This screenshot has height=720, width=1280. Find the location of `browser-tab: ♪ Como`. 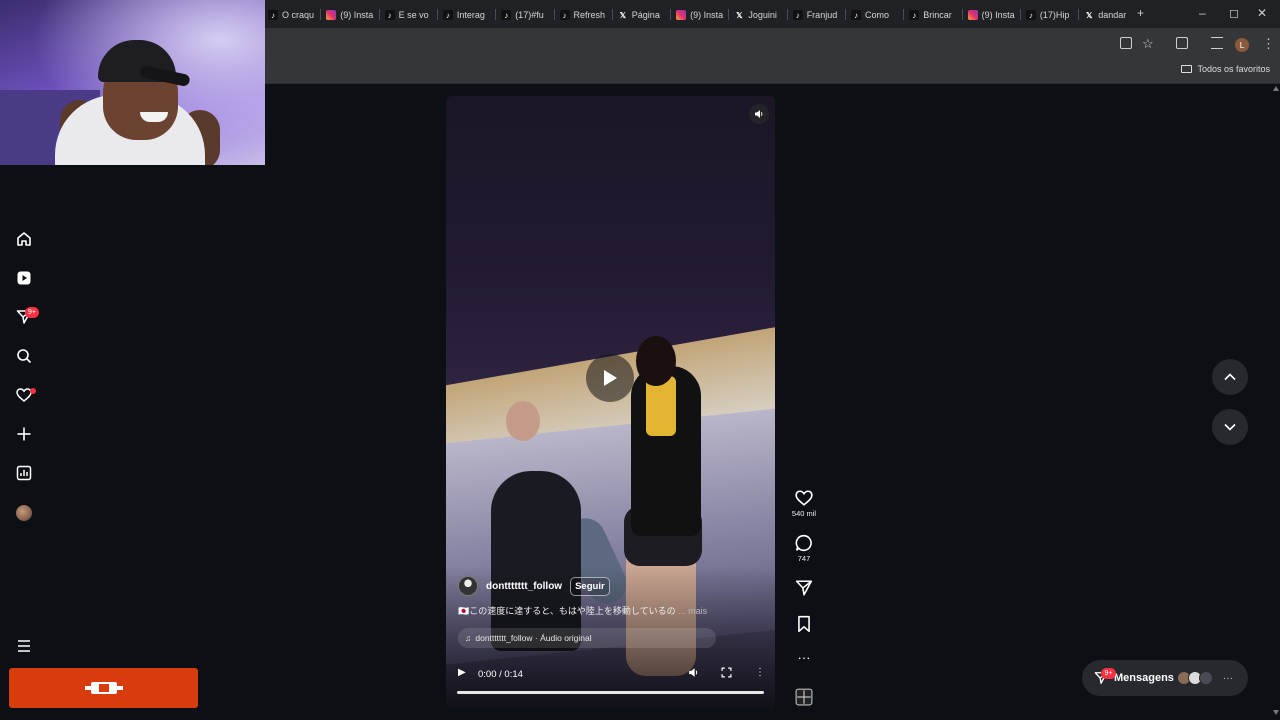

browser-tab: ♪ Como is located at coordinates (876, 15).